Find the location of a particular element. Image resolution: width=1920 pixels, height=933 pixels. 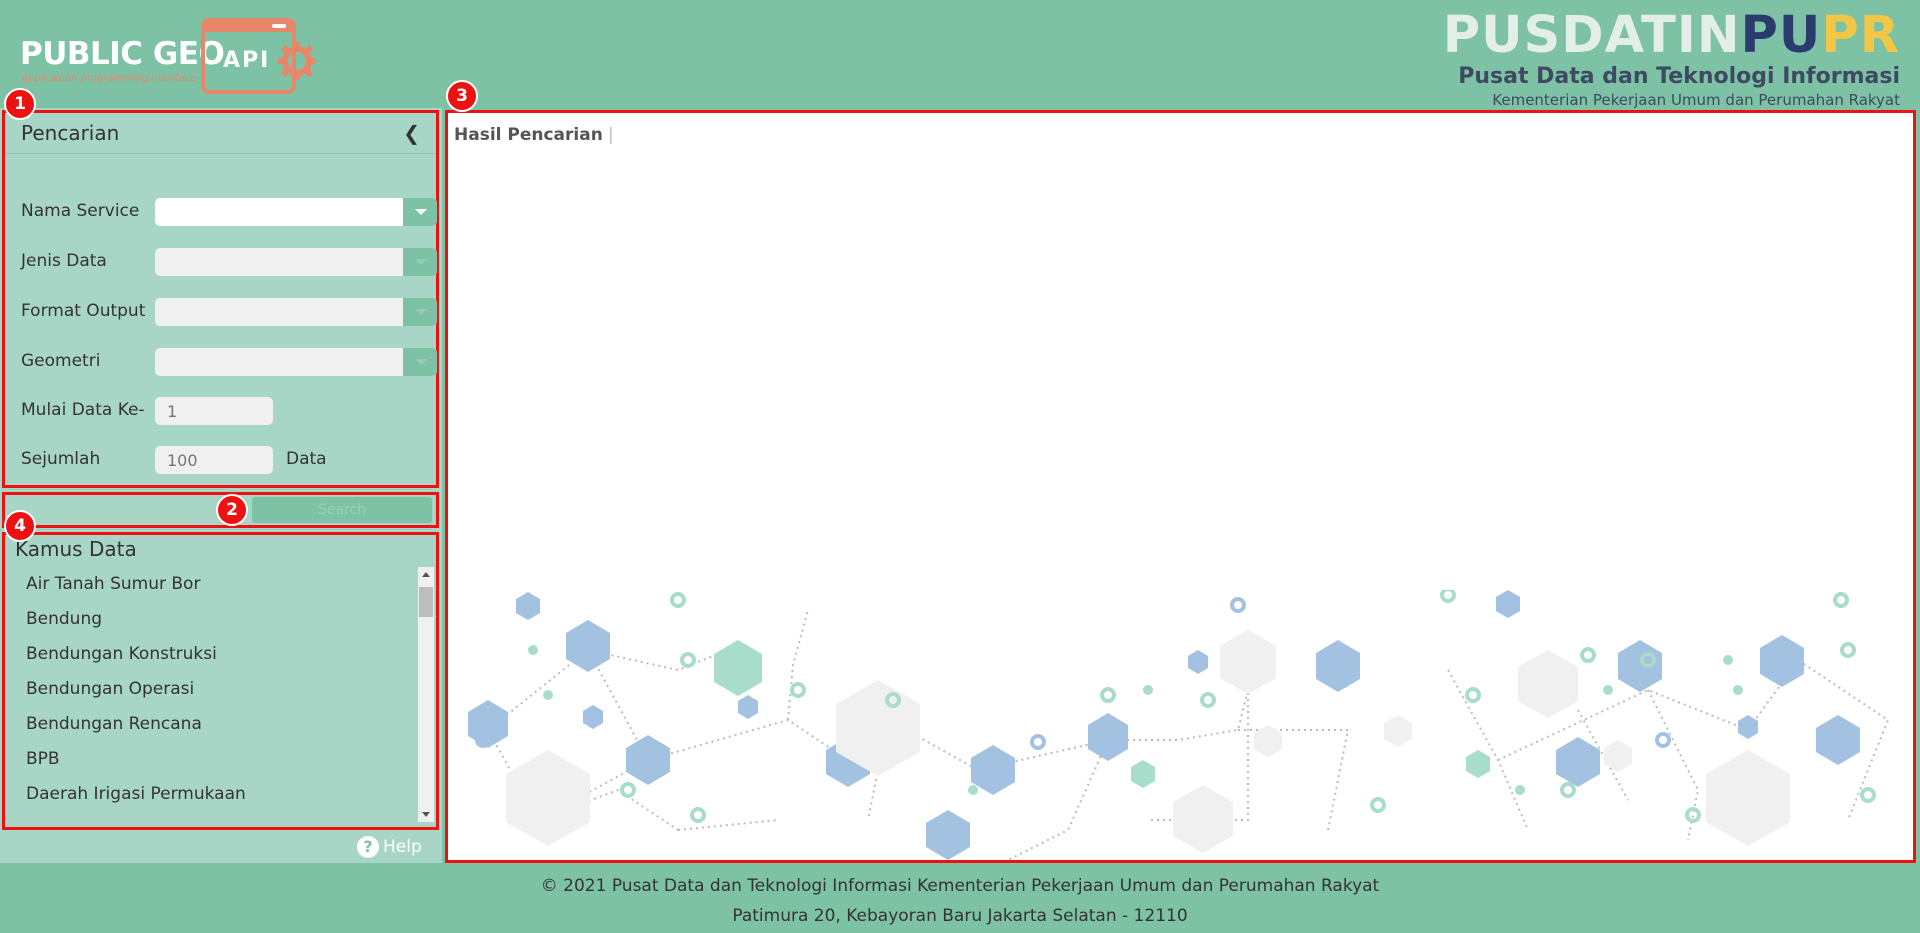

scrollbar-thumb is located at coordinates (426, 602).